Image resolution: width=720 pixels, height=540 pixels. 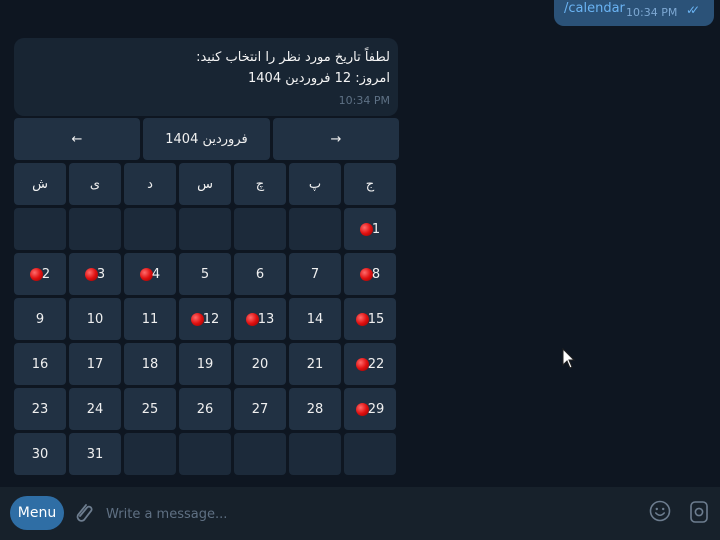 What do you see at coordinates (699, 512) in the screenshot?
I see `sticker-icon` at bounding box center [699, 512].